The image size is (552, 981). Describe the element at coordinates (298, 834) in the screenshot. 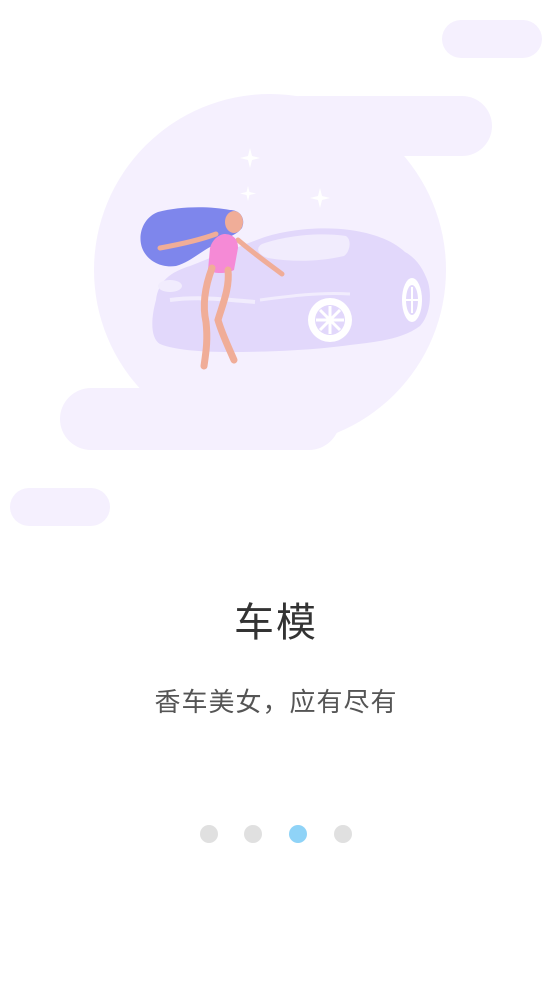

I see `page-dot-3-active` at that location.